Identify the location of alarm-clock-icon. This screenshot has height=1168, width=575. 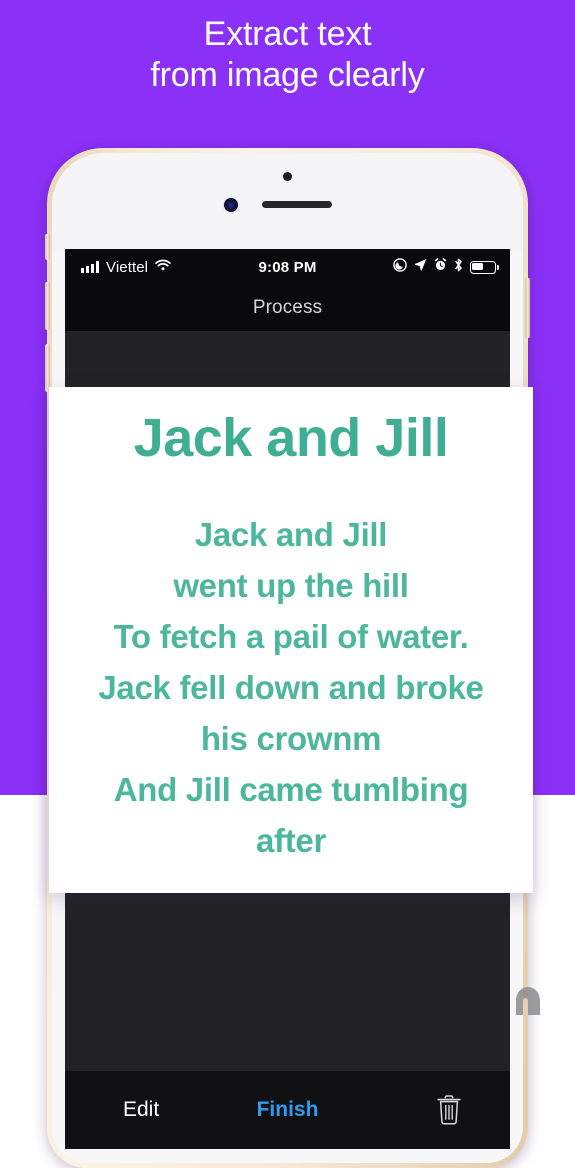
(440, 267).